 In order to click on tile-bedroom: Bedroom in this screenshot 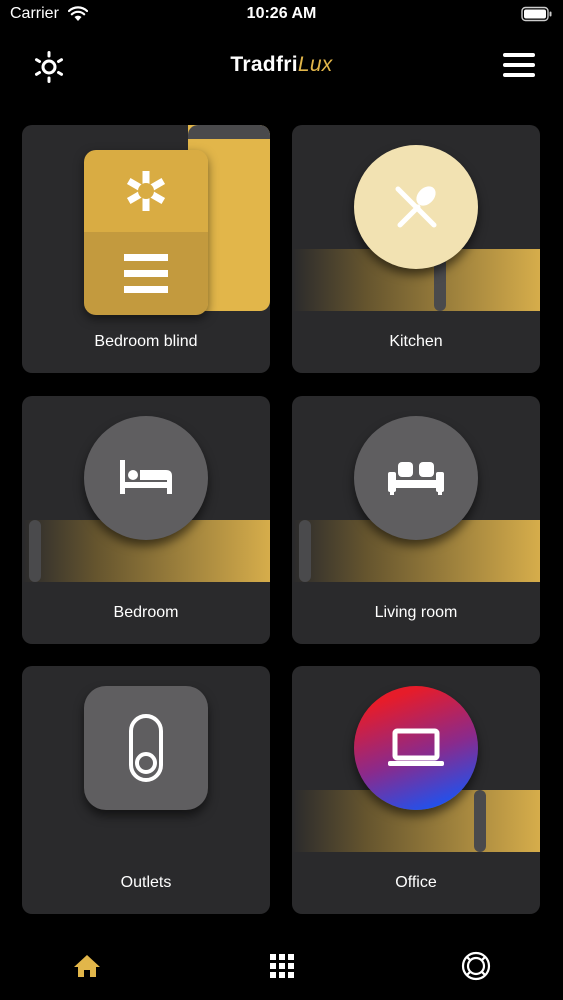, I will do `click(146, 520)`.